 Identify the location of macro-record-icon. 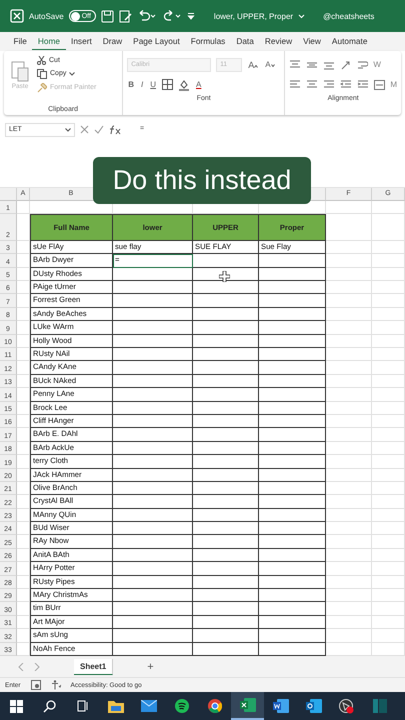
(35, 685).